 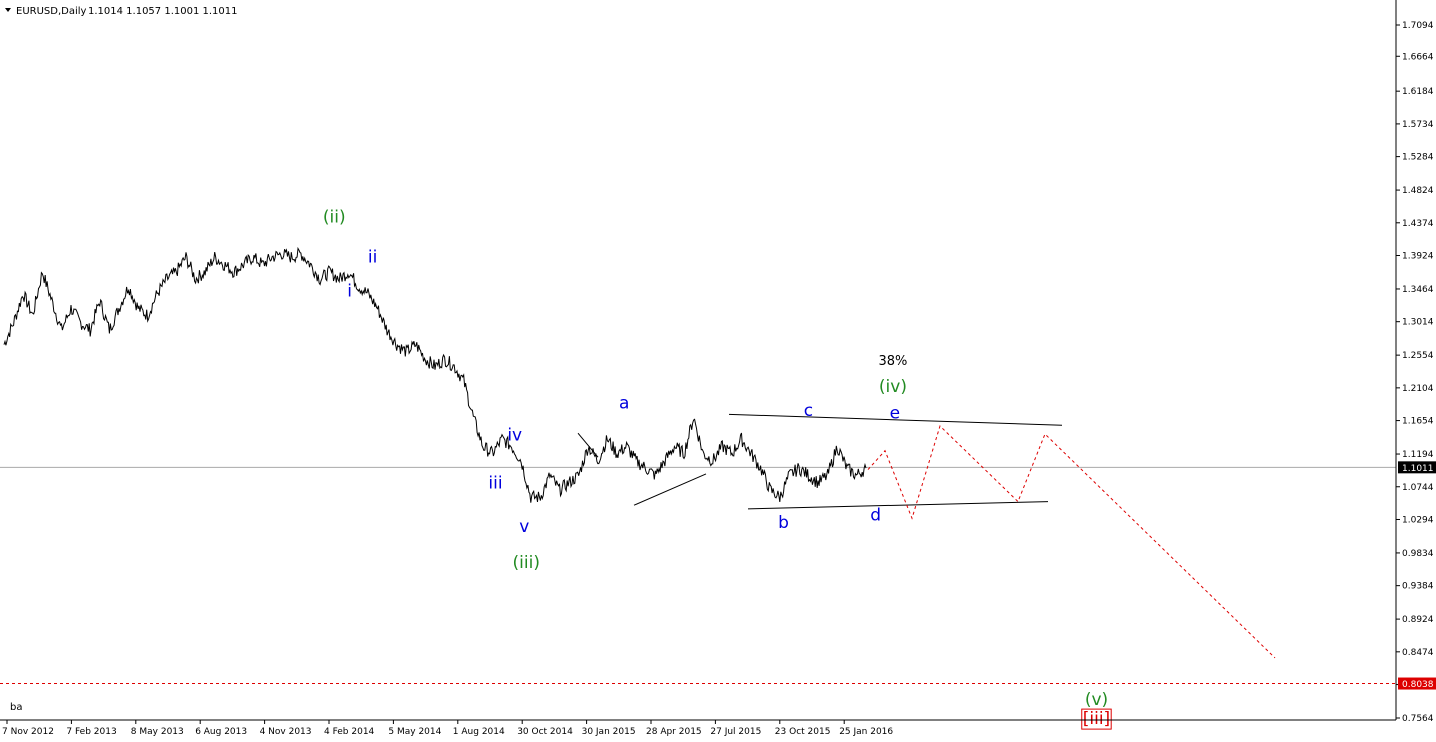 What do you see at coordinates (1418, 469) in the screenshot?
I see `price-badge-label: 1.1011` at bounding box center [1418, 469].